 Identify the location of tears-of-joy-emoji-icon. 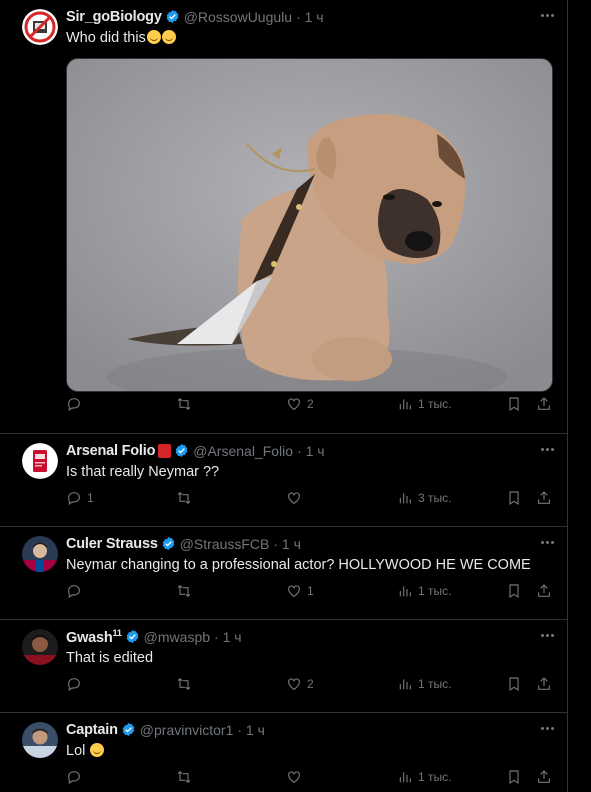
(168, 37).